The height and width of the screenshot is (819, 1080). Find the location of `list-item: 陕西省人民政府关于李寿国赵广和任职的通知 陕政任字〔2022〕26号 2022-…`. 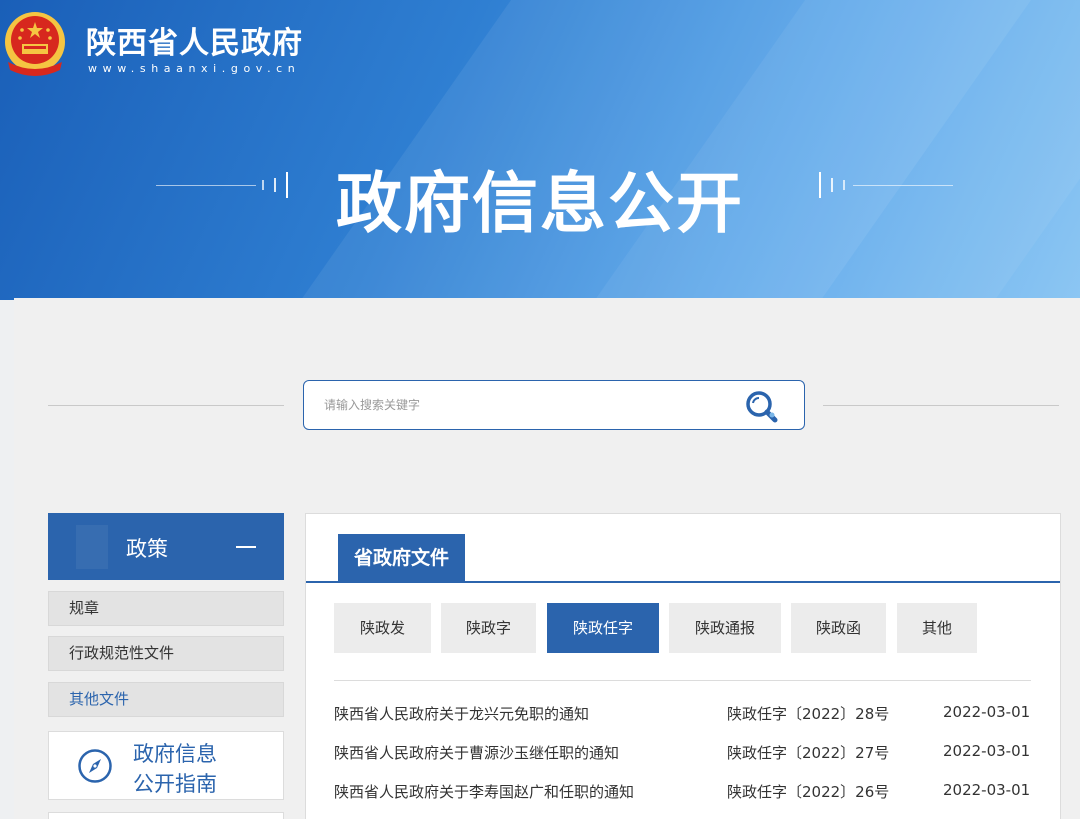

list-item: 陕西省人民政府关于李寿国赵广和任职的通知 陕政任字〔2022〕26号 2022-… is located at coordinates (682, 793).